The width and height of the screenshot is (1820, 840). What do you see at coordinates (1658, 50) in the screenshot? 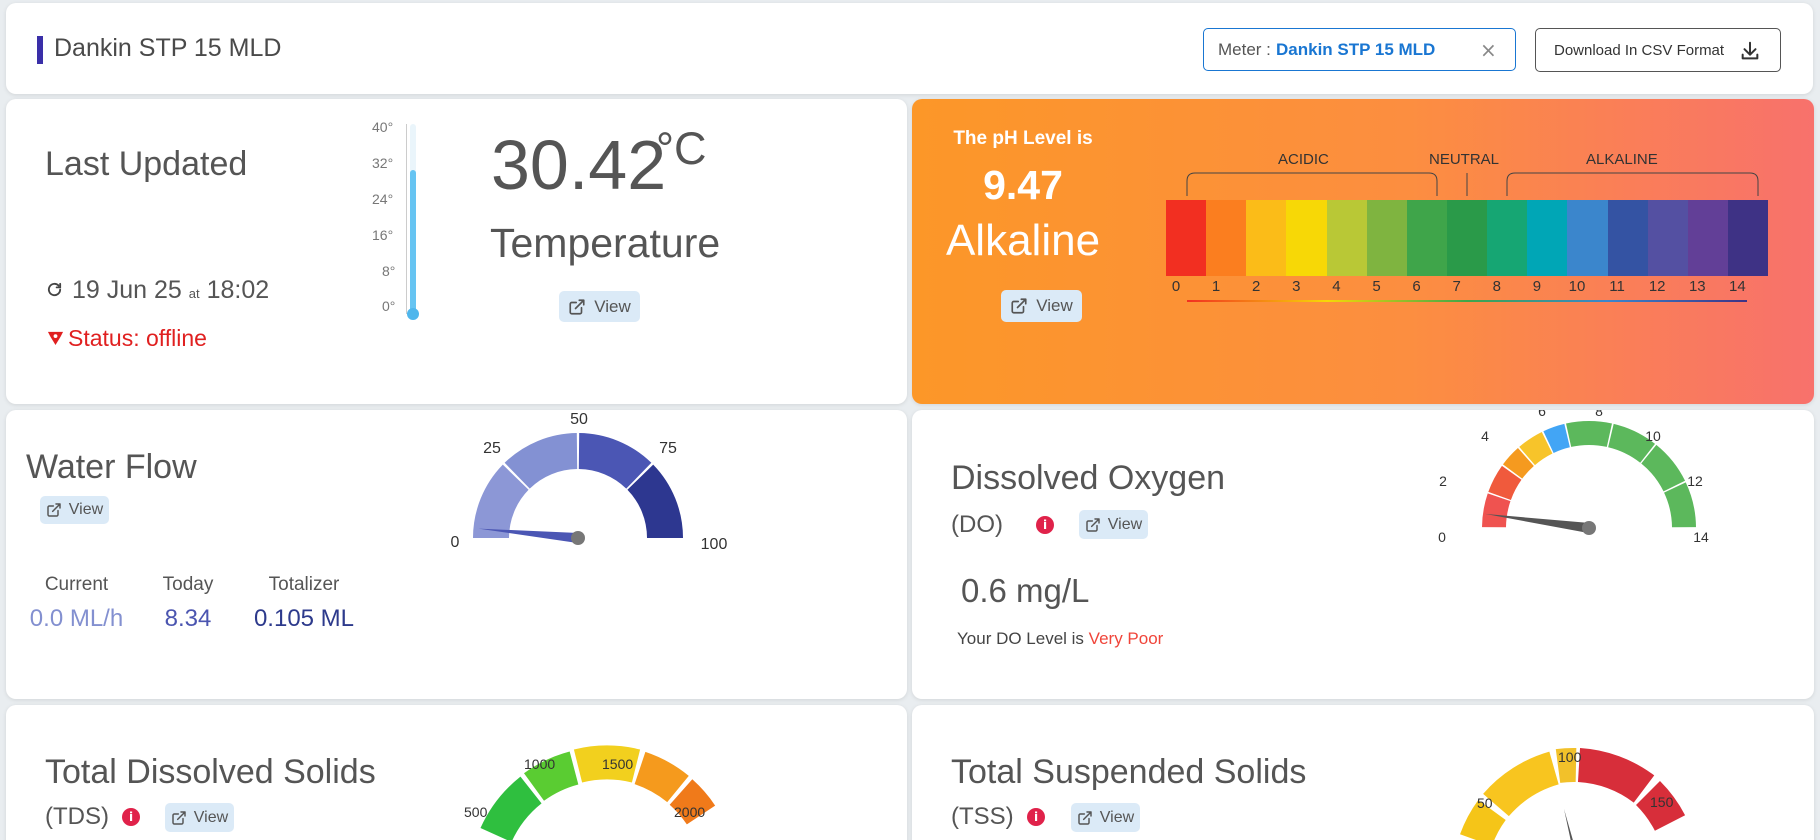
I see `download-csv-button: Download In CSV Format` at bounding box center [1658, 50].